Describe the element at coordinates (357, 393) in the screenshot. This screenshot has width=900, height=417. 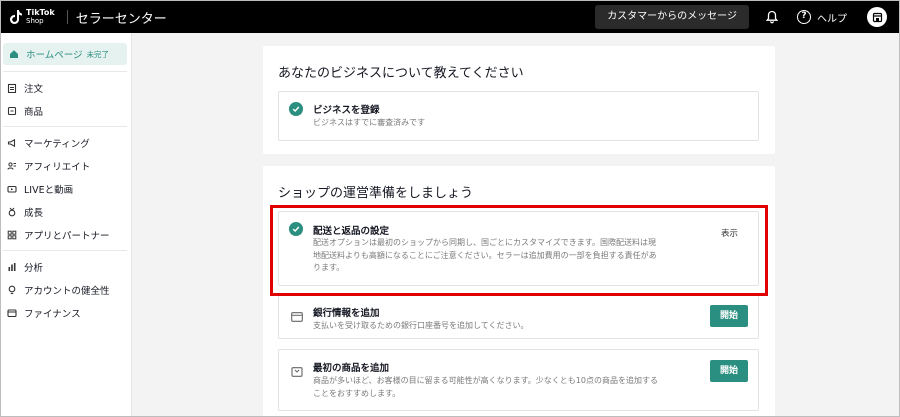
I see `desc-line: ことをおすすめします。` at that location.